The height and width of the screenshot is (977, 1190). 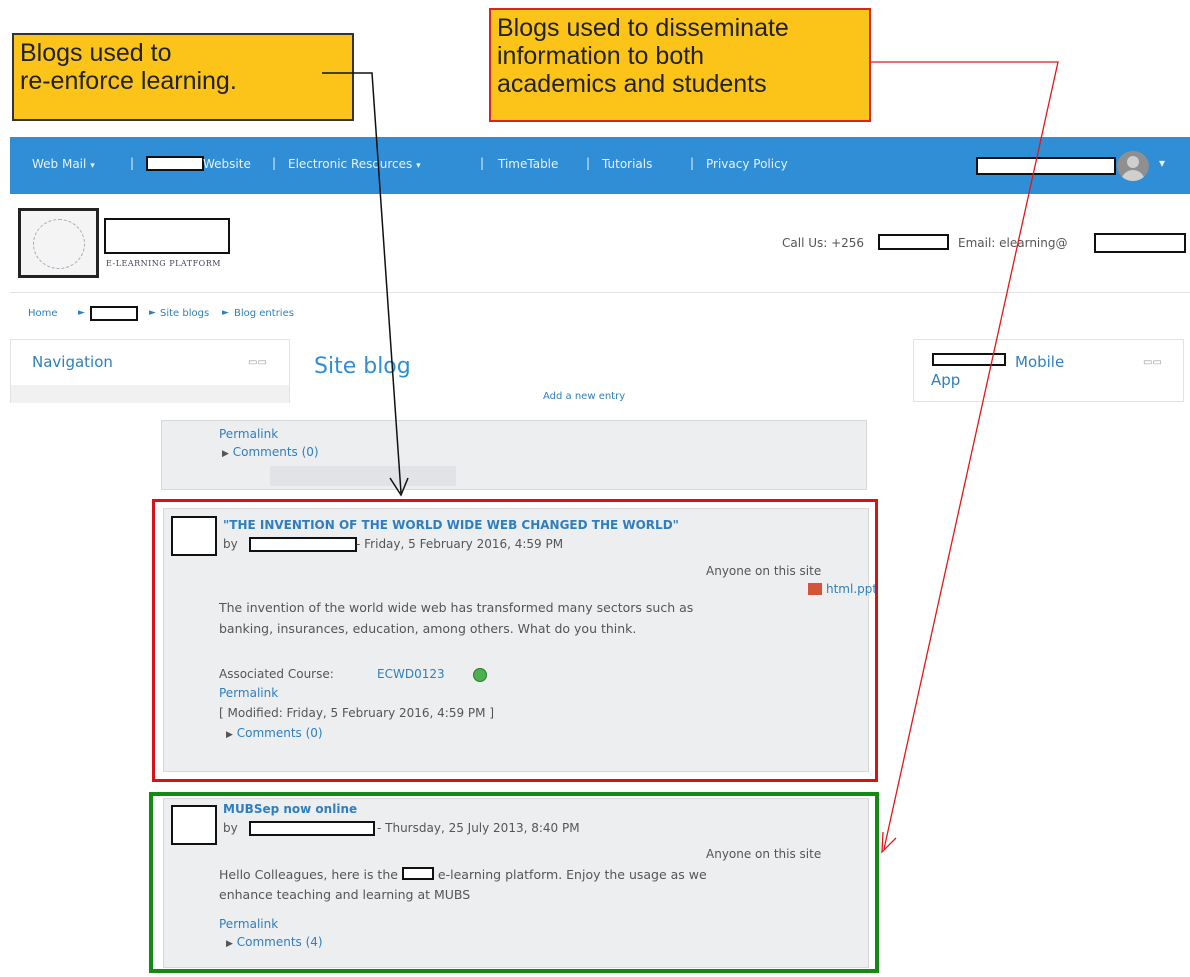 What do you see at coordinates (889, 842) in the screenshot?
I see `arrowhead-red` at bounding box center [889, 842].